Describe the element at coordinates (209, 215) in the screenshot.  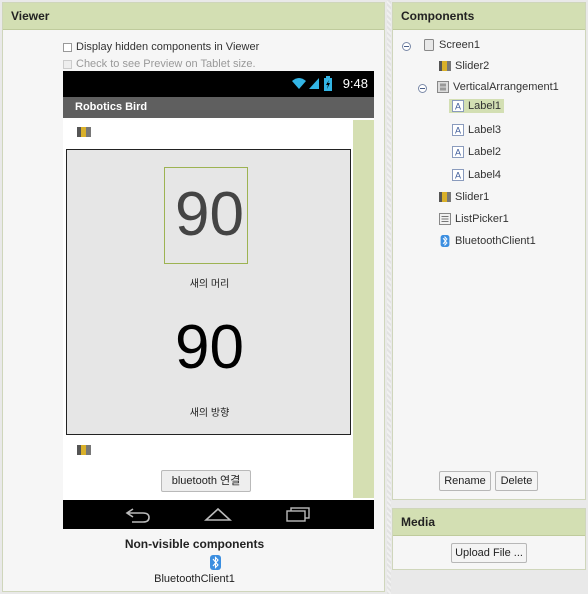
I see `label1-value: 90` at that location.